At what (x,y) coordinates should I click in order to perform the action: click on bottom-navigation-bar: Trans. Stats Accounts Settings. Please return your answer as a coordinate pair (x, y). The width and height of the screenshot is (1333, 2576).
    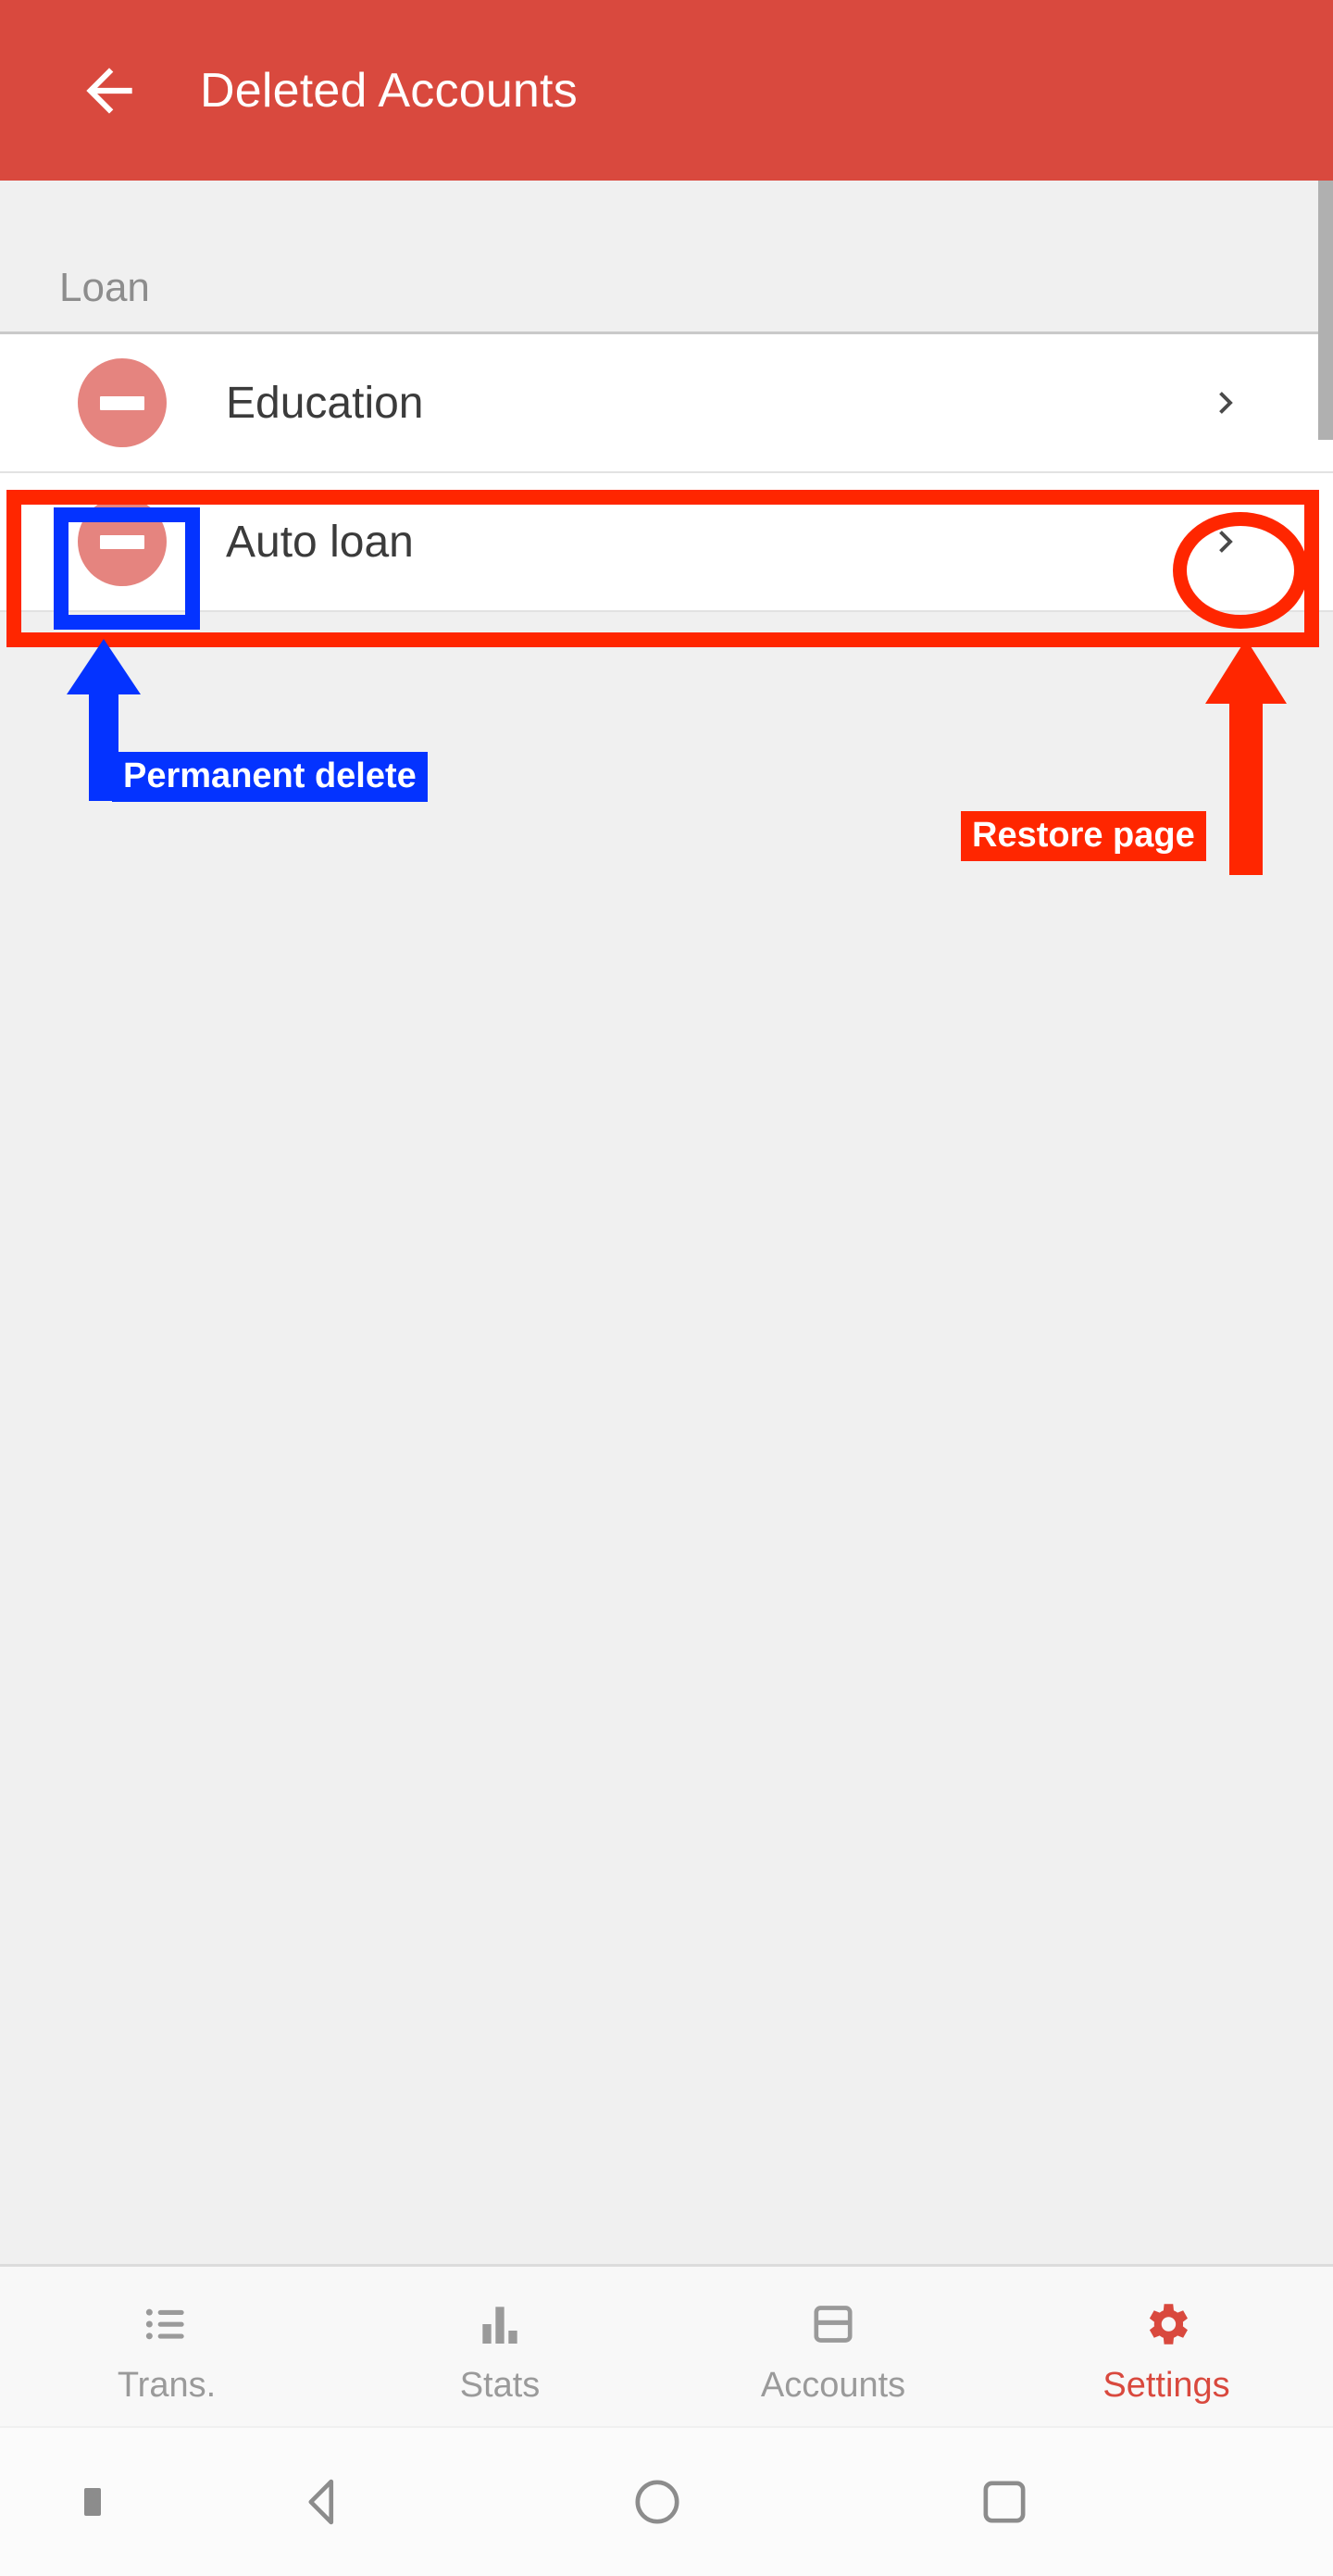
    Looking at the image, I should click on (666, 2346).